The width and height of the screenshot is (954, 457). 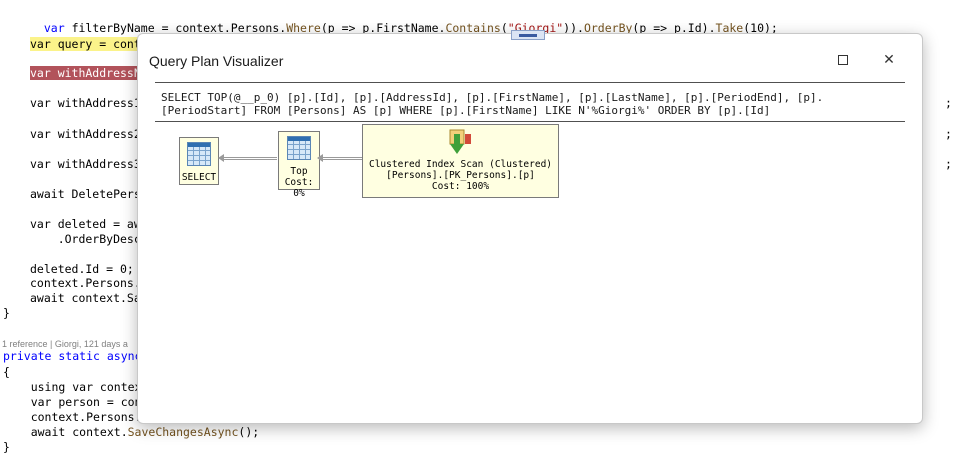 I want to click on code-token: ();, so click(x=249, y=432).